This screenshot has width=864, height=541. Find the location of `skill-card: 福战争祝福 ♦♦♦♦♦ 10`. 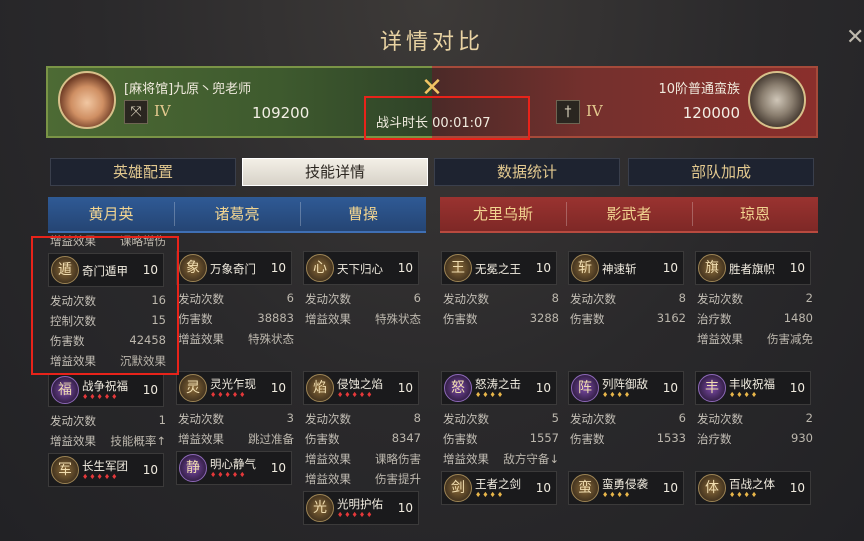

skill-card: 福战争祝福 ♦♦♦♦♦ 10 is located at coordinates (106, 390).